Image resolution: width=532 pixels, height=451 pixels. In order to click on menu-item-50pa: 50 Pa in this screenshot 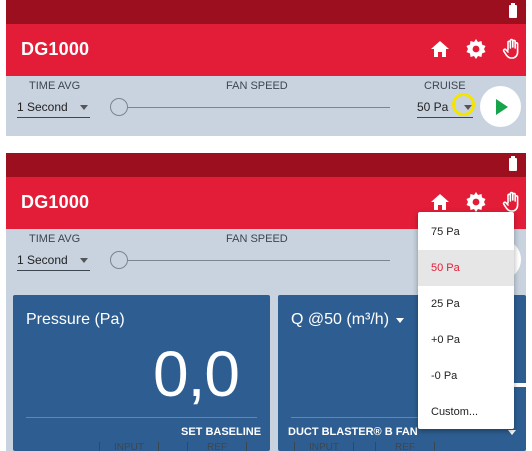, I will do `click(466, 268)`.